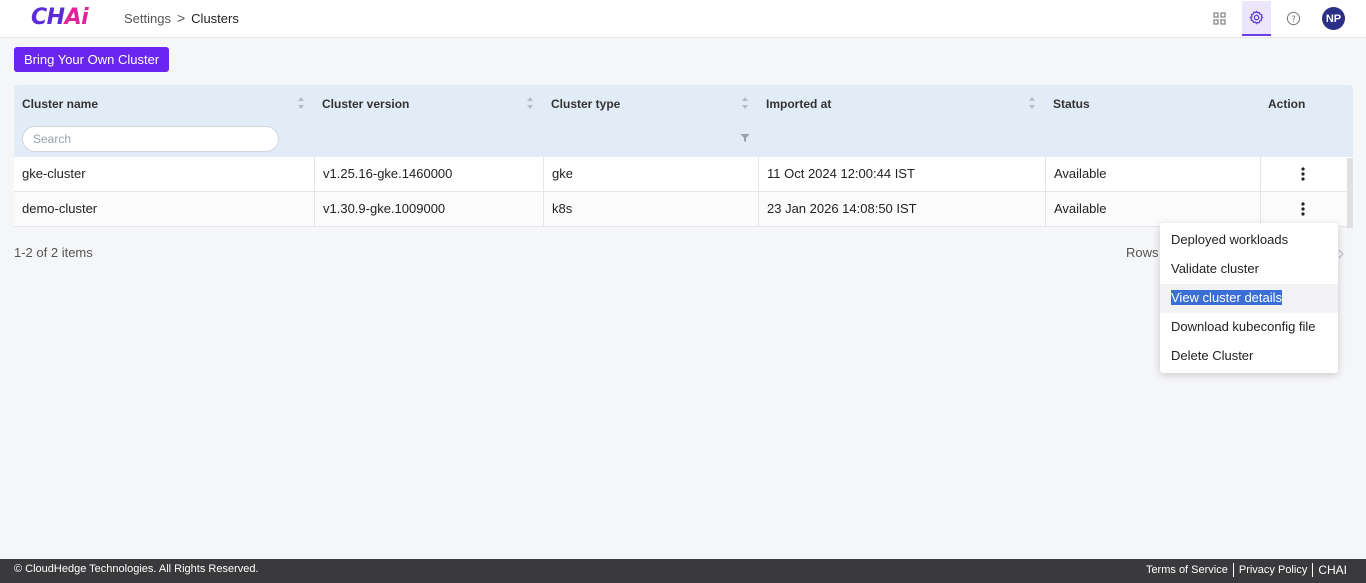 The width and height of the screenshot is (1366, 583). Describe the element at coordinates (54, 173) in the screenshot. I see `cell-cluster-name: gke-cluster` at that location.